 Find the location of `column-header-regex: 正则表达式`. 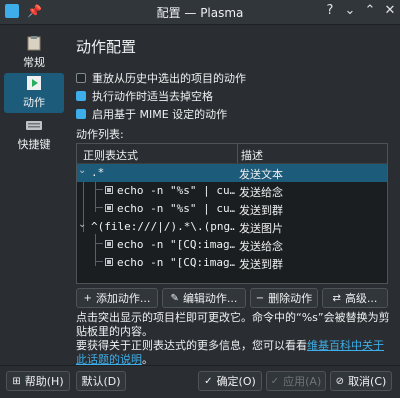

column-header-regex: 正则表达式 is located at coordinates (110, 155).